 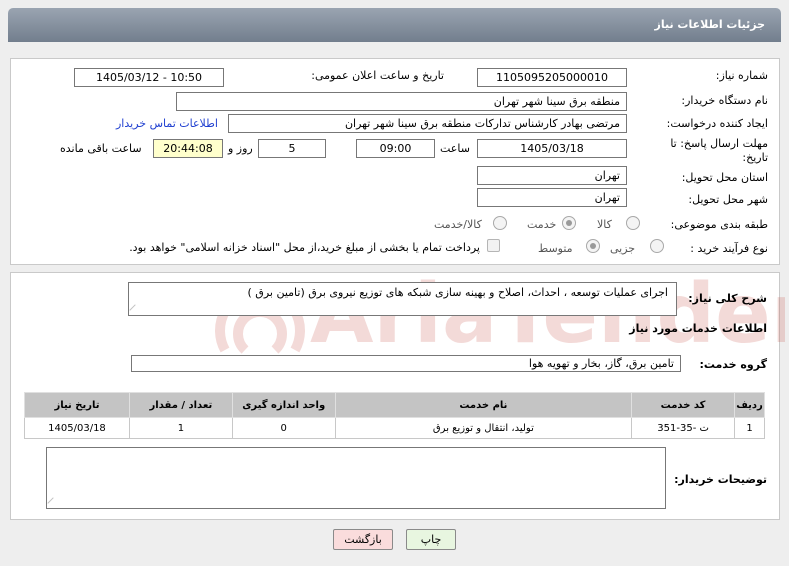 What do you see at coordinates (724, 177) in the screenshot?
I see `province-label: استان محل تحویل:` at bounding box center [724, 177].